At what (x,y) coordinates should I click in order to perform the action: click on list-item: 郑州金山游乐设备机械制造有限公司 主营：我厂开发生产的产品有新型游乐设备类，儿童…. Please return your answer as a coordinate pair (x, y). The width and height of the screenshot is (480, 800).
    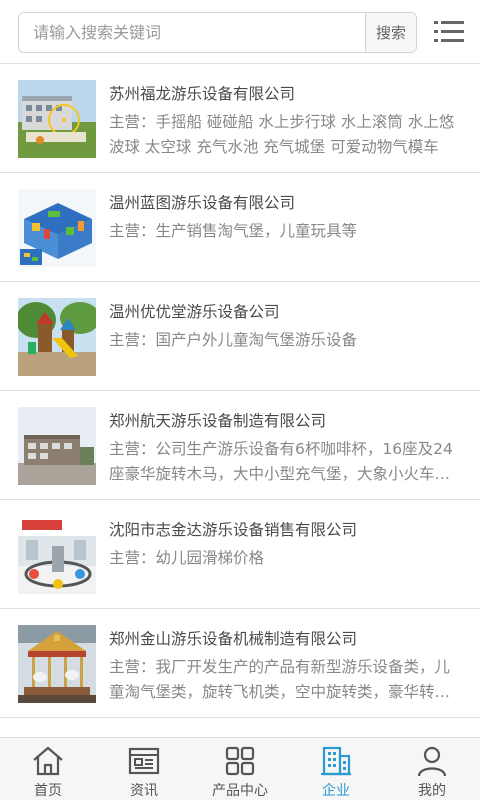
    Looking at the image, I should click on (240, 663).